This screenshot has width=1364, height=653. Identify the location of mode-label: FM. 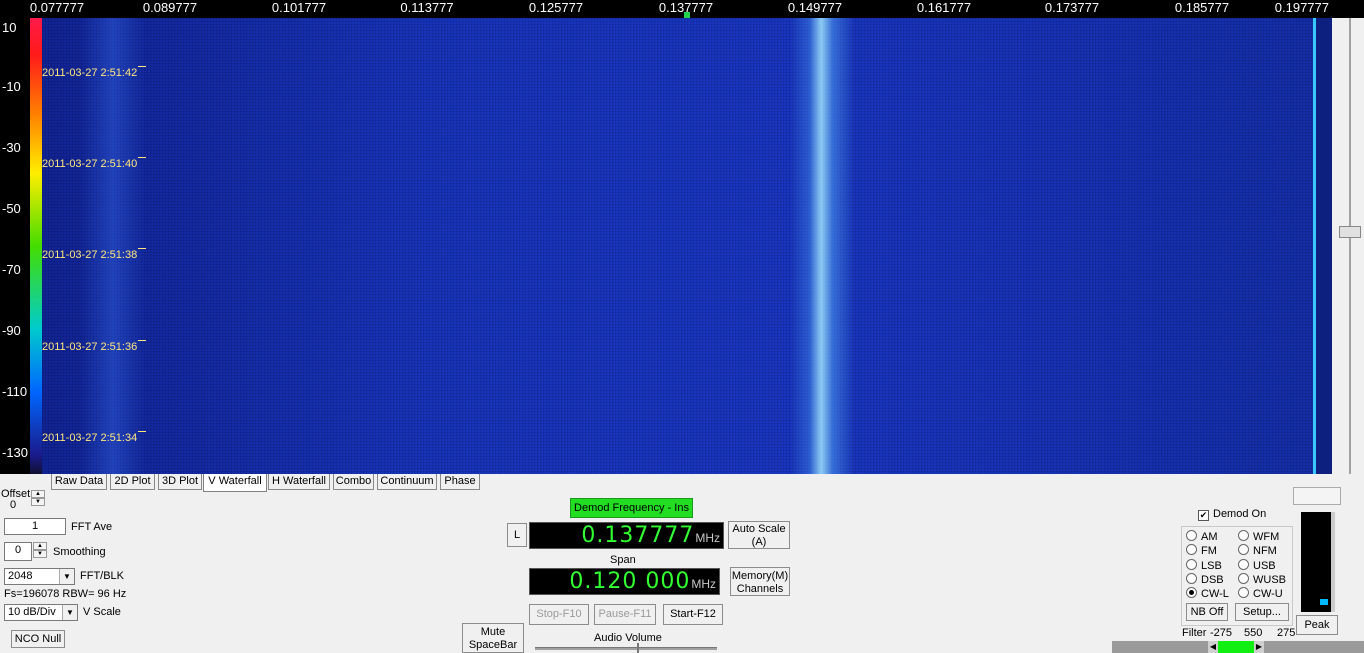
(1209, 551).